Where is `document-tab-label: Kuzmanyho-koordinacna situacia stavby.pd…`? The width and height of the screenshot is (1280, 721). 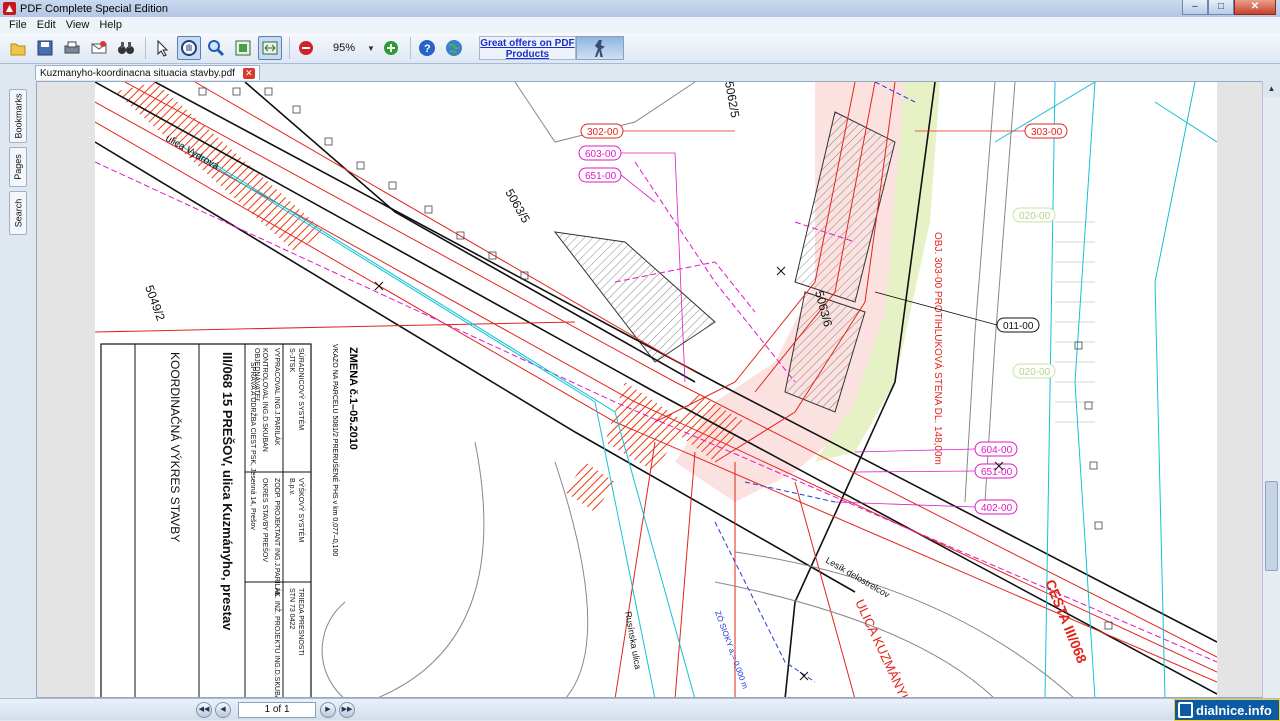 document-tab-label: Kuzmanyho-koordinacna situacia stavby.pd… is located at coordinates (137, 73).